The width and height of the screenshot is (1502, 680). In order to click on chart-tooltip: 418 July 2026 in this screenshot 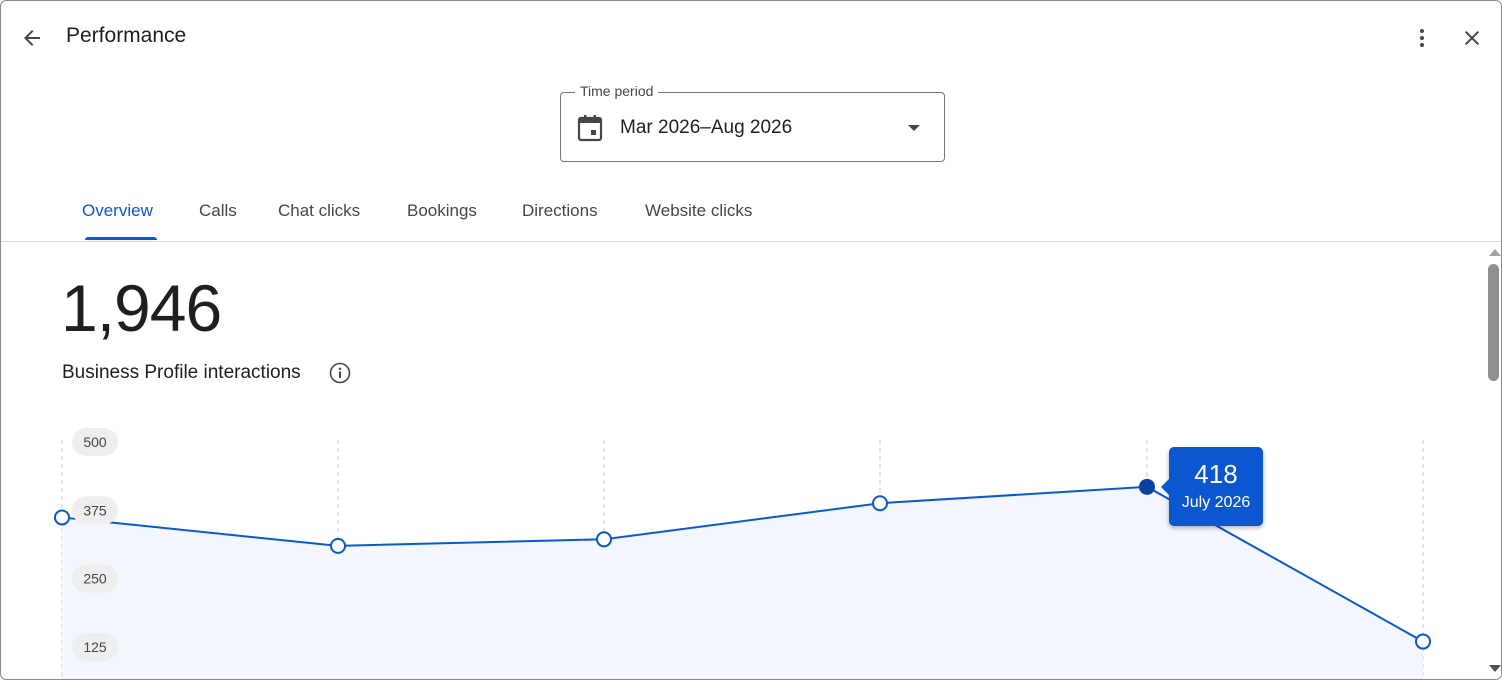, I will do `click(1212, 486)`.